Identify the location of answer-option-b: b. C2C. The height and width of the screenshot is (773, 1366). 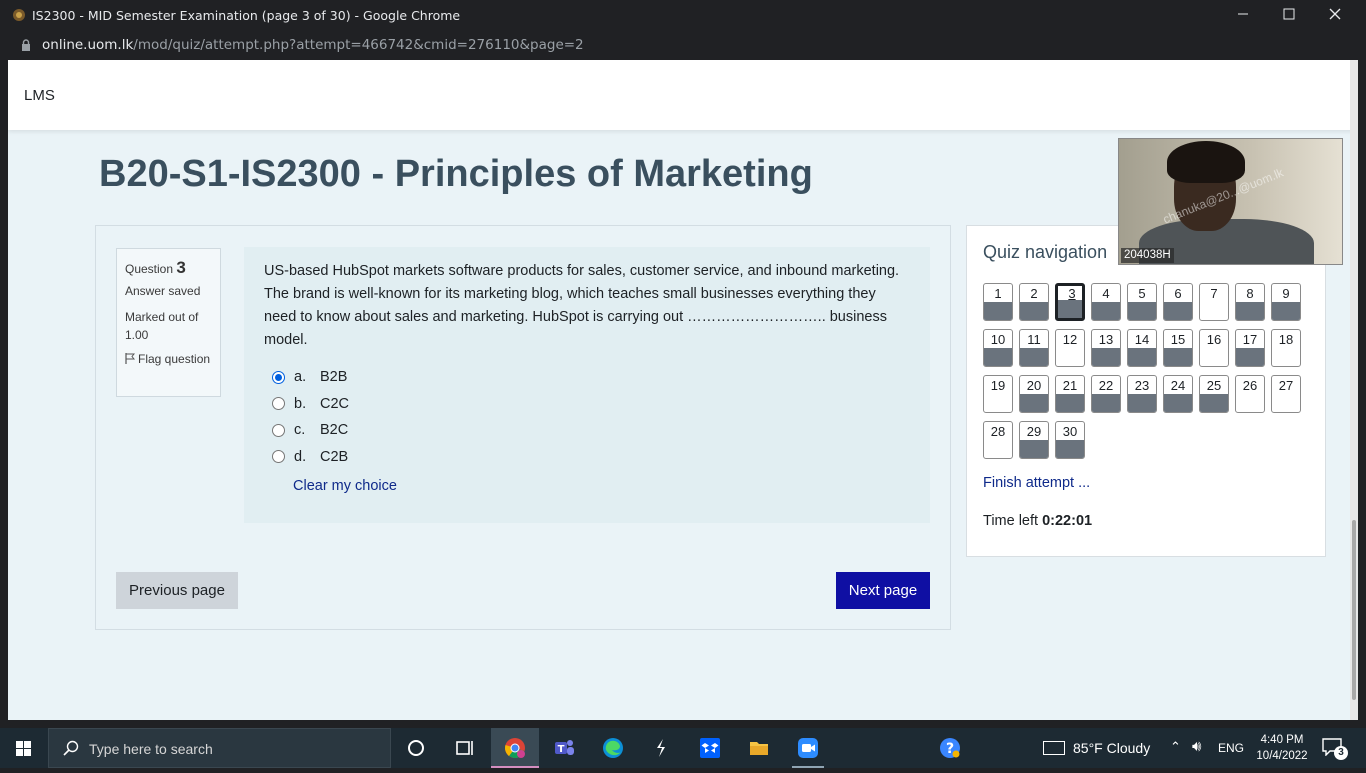
(587, 404).